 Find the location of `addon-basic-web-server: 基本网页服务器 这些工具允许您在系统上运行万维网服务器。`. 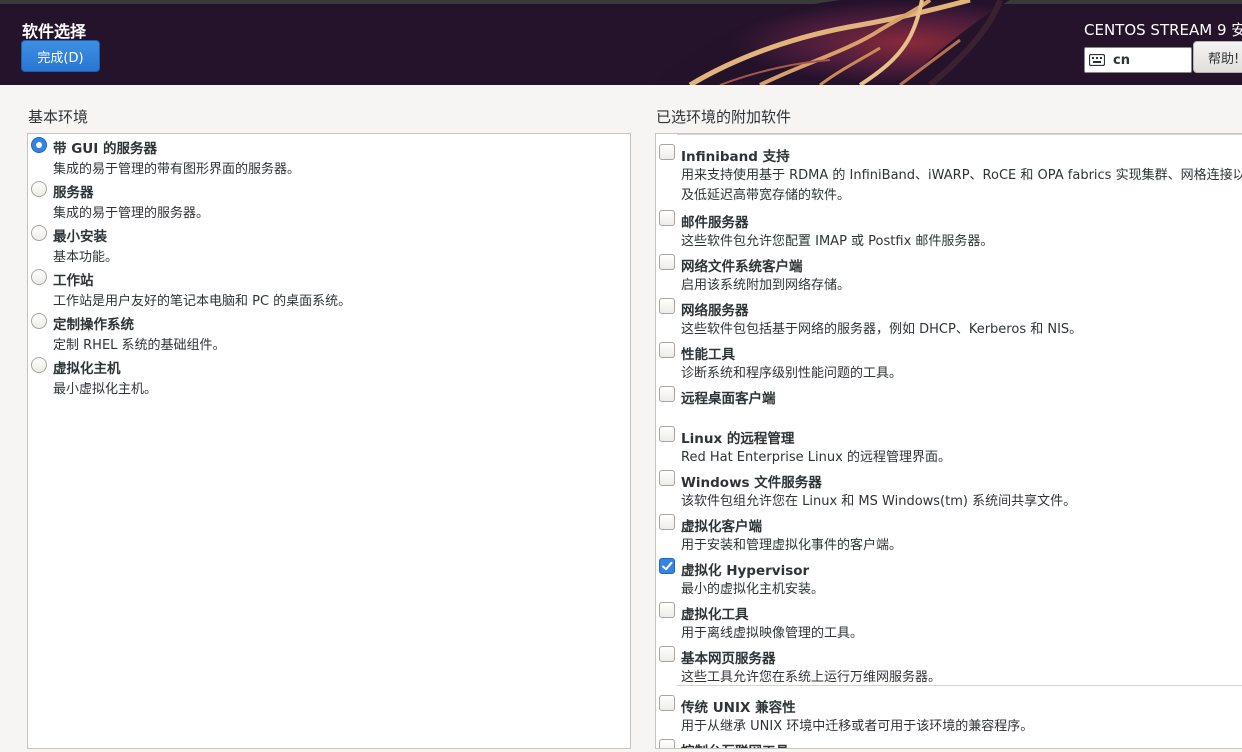

addon-basic-web-server: 基本网页服务器 这些工具允许您在系统上运行万维网服务器。 is located at coordinates (949, 662).